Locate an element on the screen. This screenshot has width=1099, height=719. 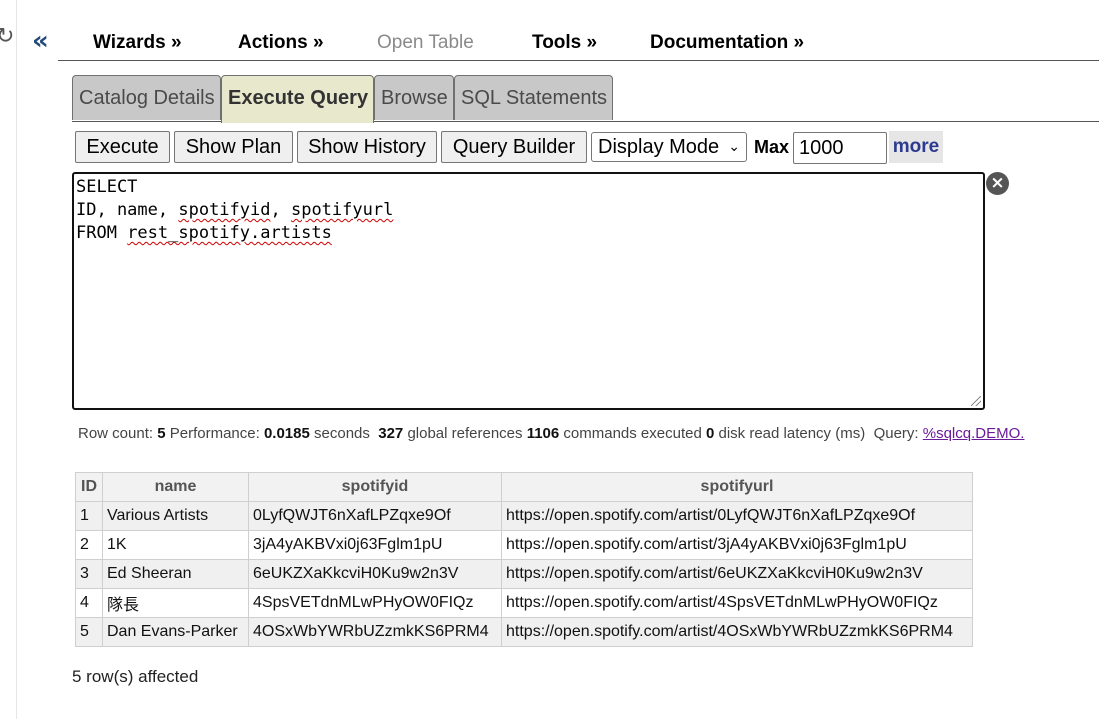
refresh-icon: ↻ is located at coordinates (7, 36).